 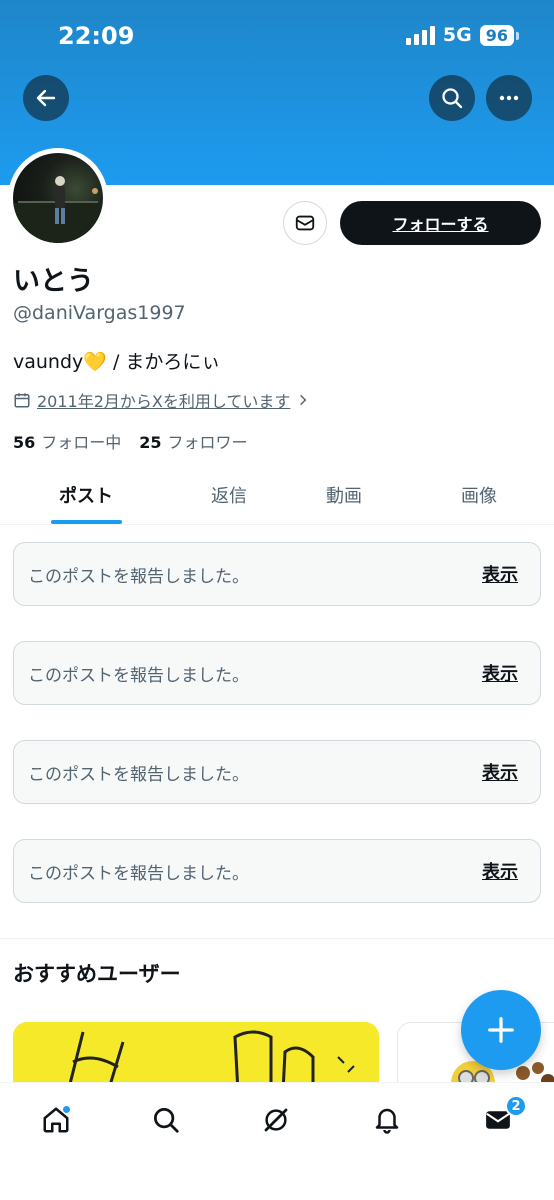 I want to click on bottom-navigation: 2, so click(x=277, y=1141).